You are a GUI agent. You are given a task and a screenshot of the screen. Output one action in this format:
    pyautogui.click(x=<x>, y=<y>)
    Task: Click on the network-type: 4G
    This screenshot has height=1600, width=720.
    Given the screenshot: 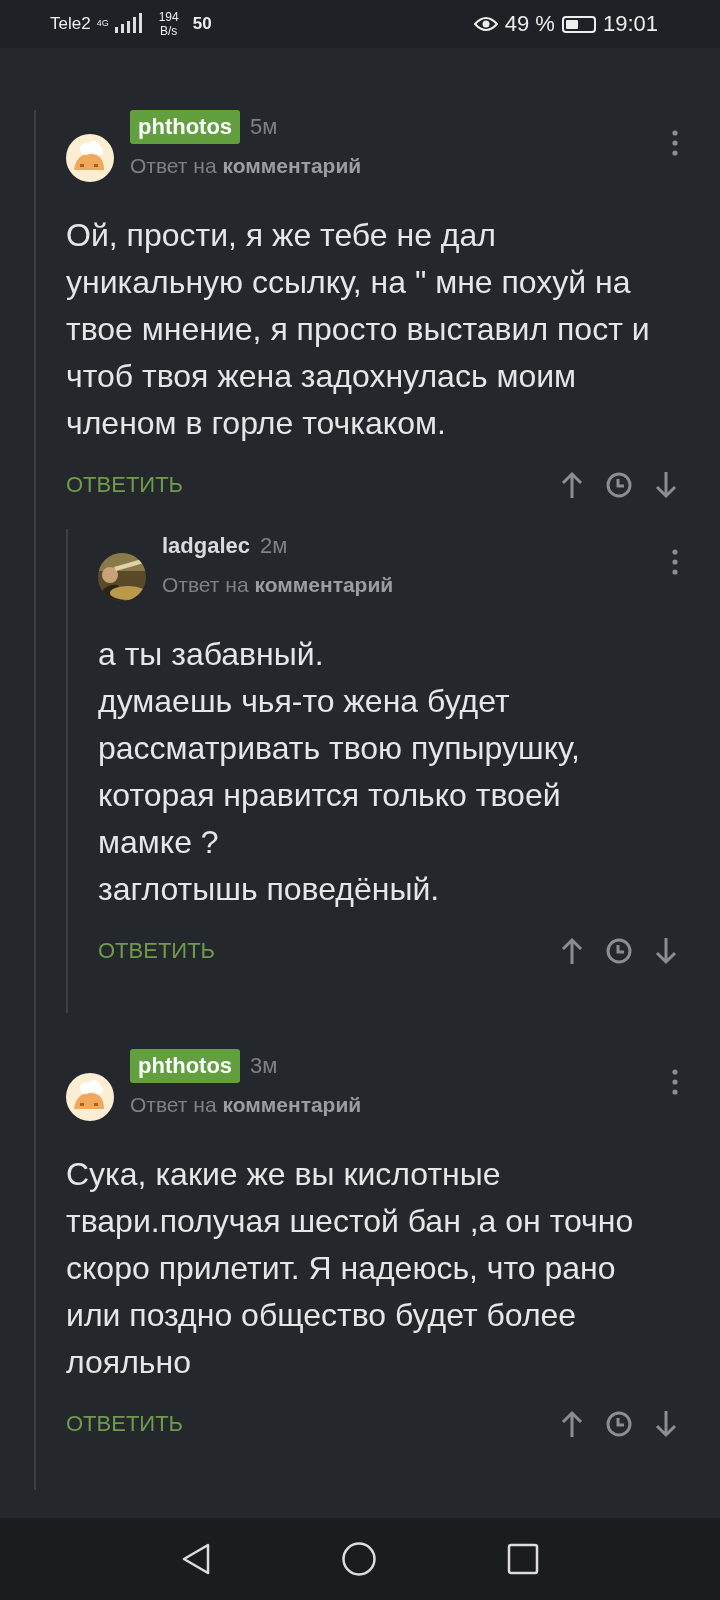 What is the action you would take?
    pyautogui.click(x=102, y=23)
    